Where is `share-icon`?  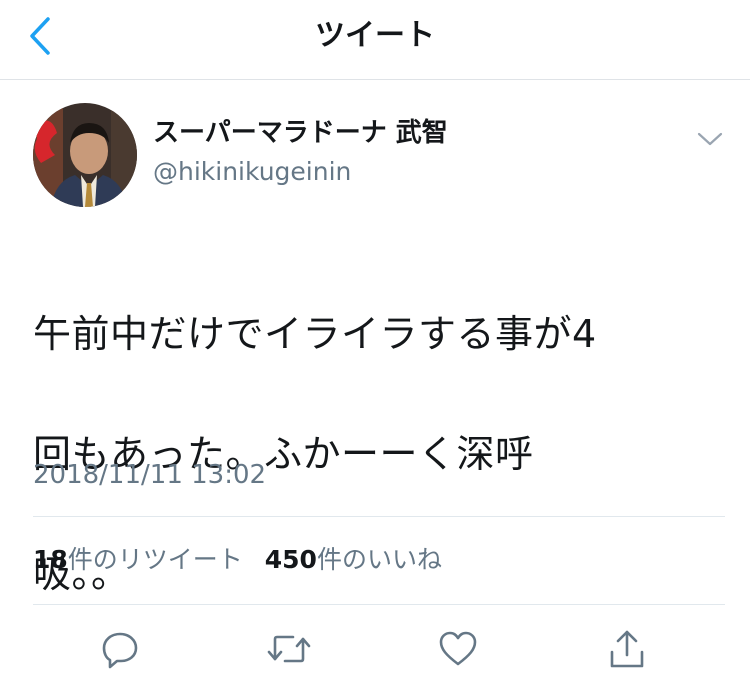
share-icon is located at coordinates (627, 649).